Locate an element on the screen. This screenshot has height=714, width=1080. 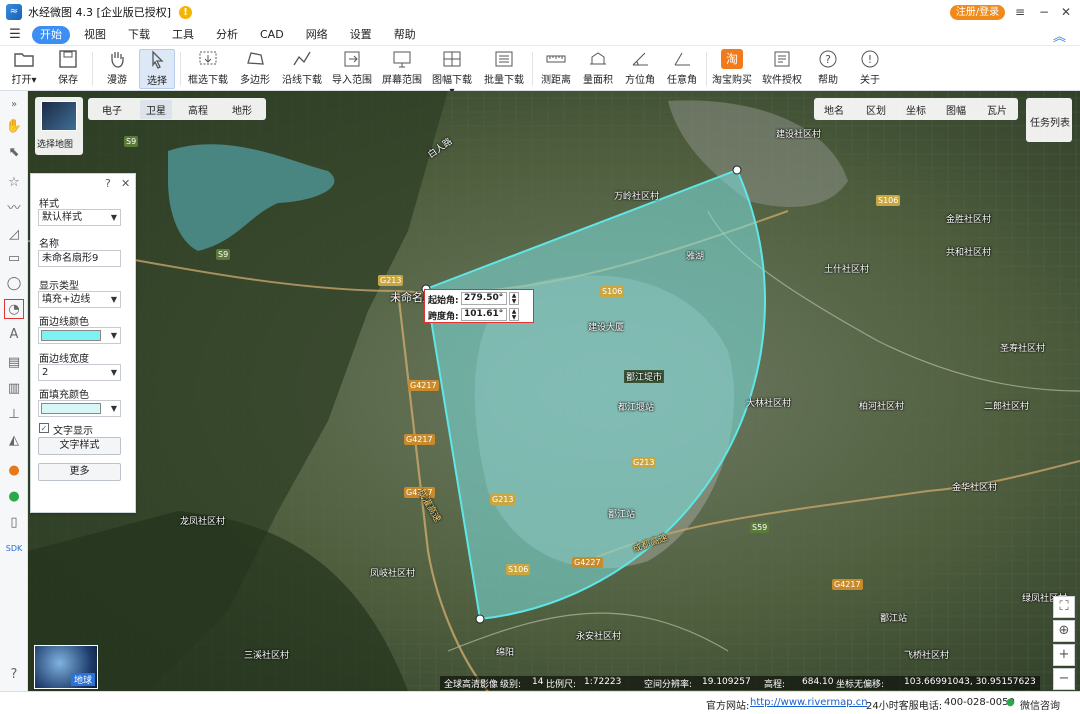
login-button: 注册/登录 is located at coordinates (977, 12).